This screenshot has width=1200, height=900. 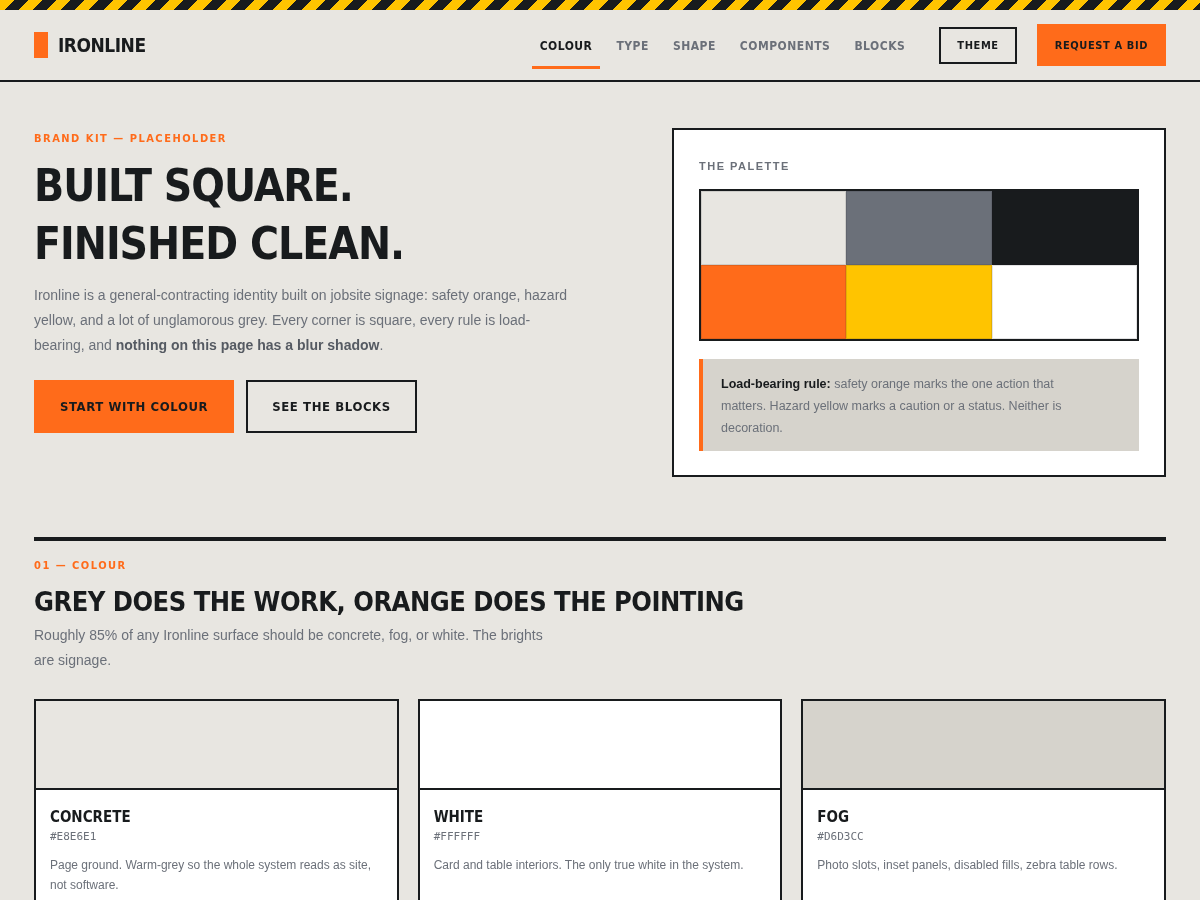 What do you see at coordinates (785, 46) in the screenshot?
I see `nav-tab: COMPONENTS` at bounding box center [785, 46].